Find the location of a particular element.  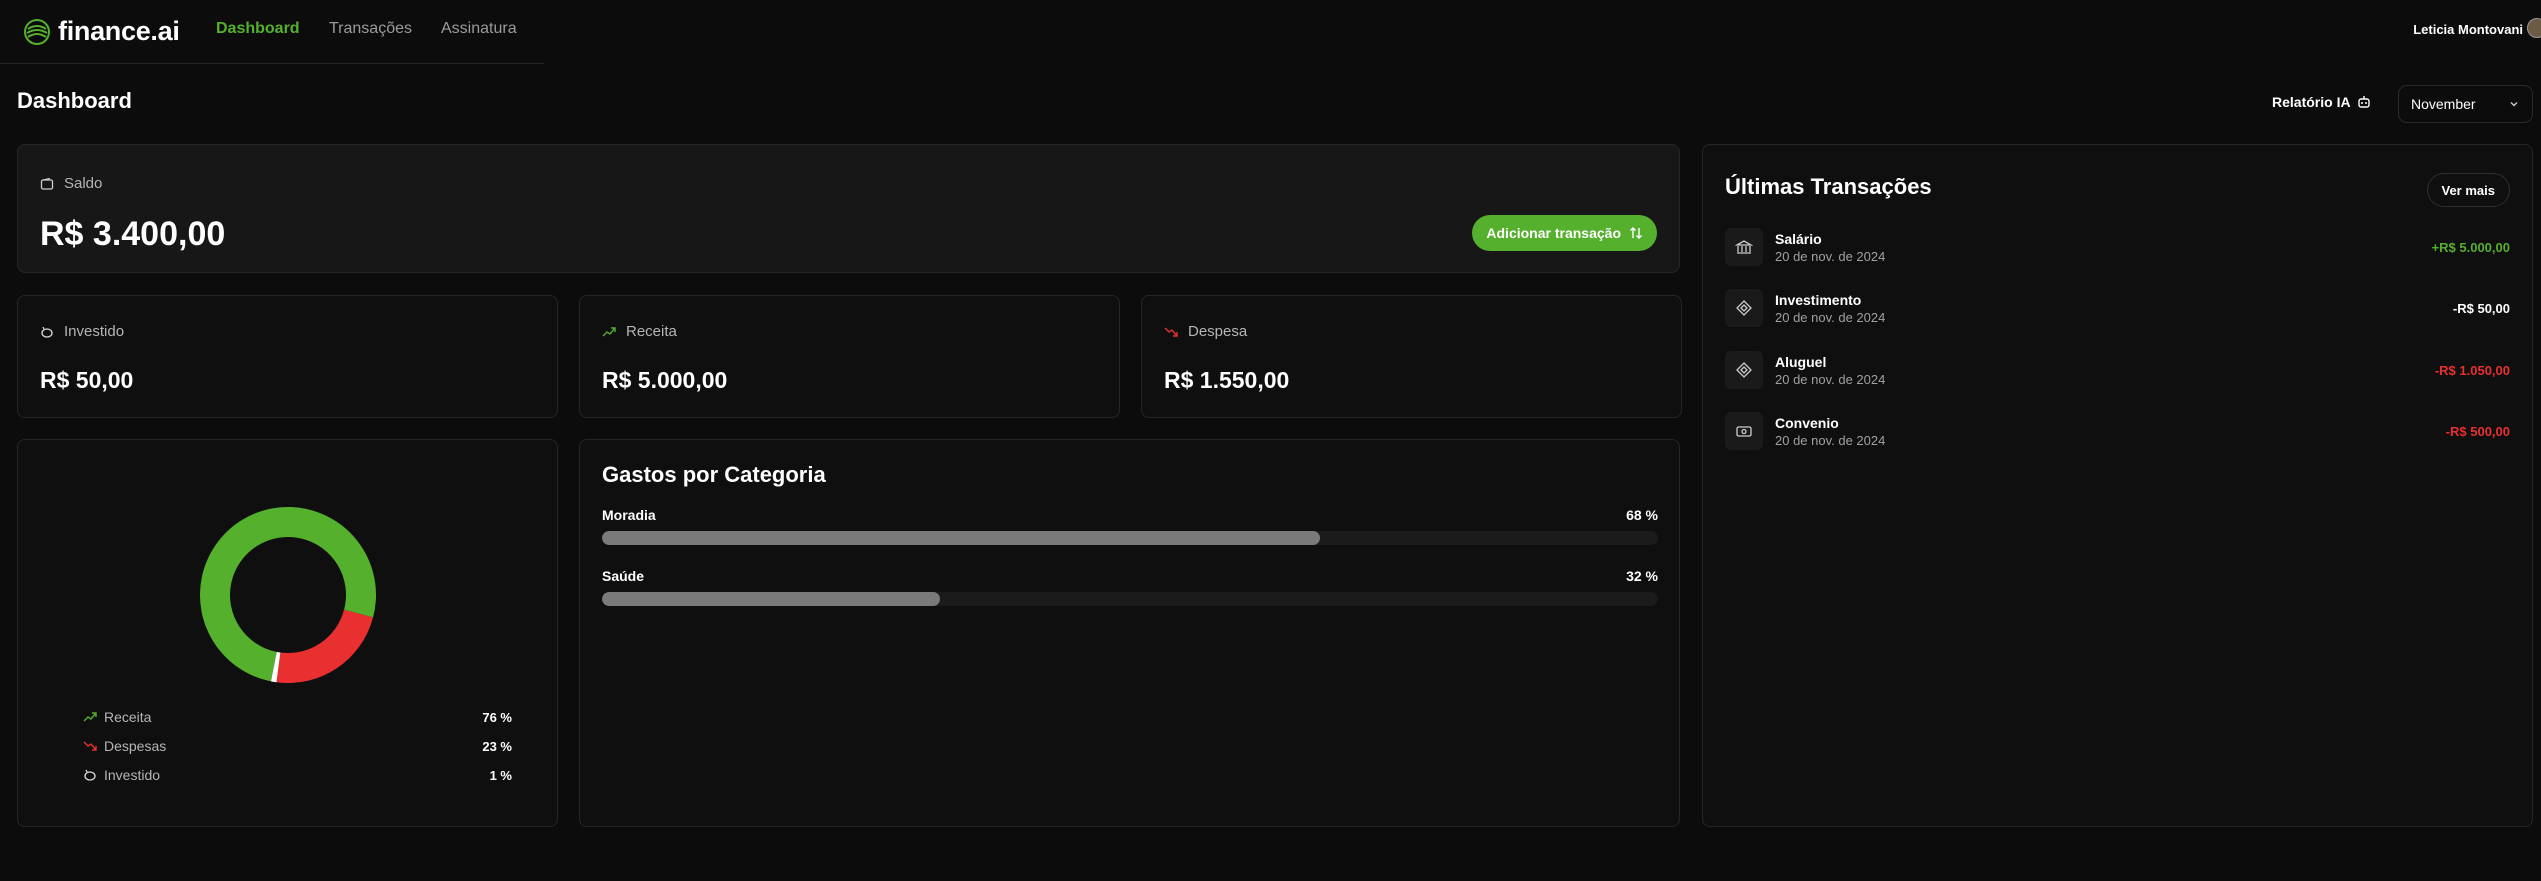

legend-row-receita: Receita 76 % is located at coordinates (297, 717).